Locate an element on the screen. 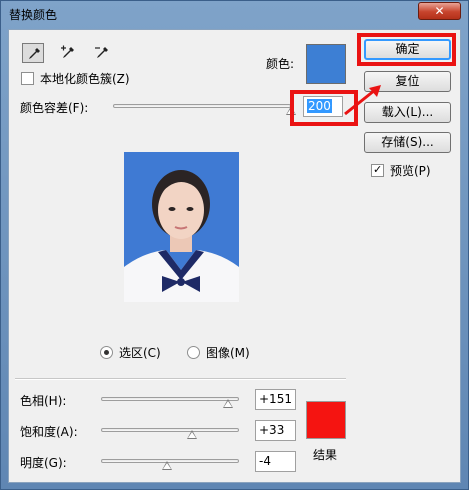 Image resolution: width=469 pixels, height=490 pixels. saturation-input: +33 is located at coordinates (275, 430).